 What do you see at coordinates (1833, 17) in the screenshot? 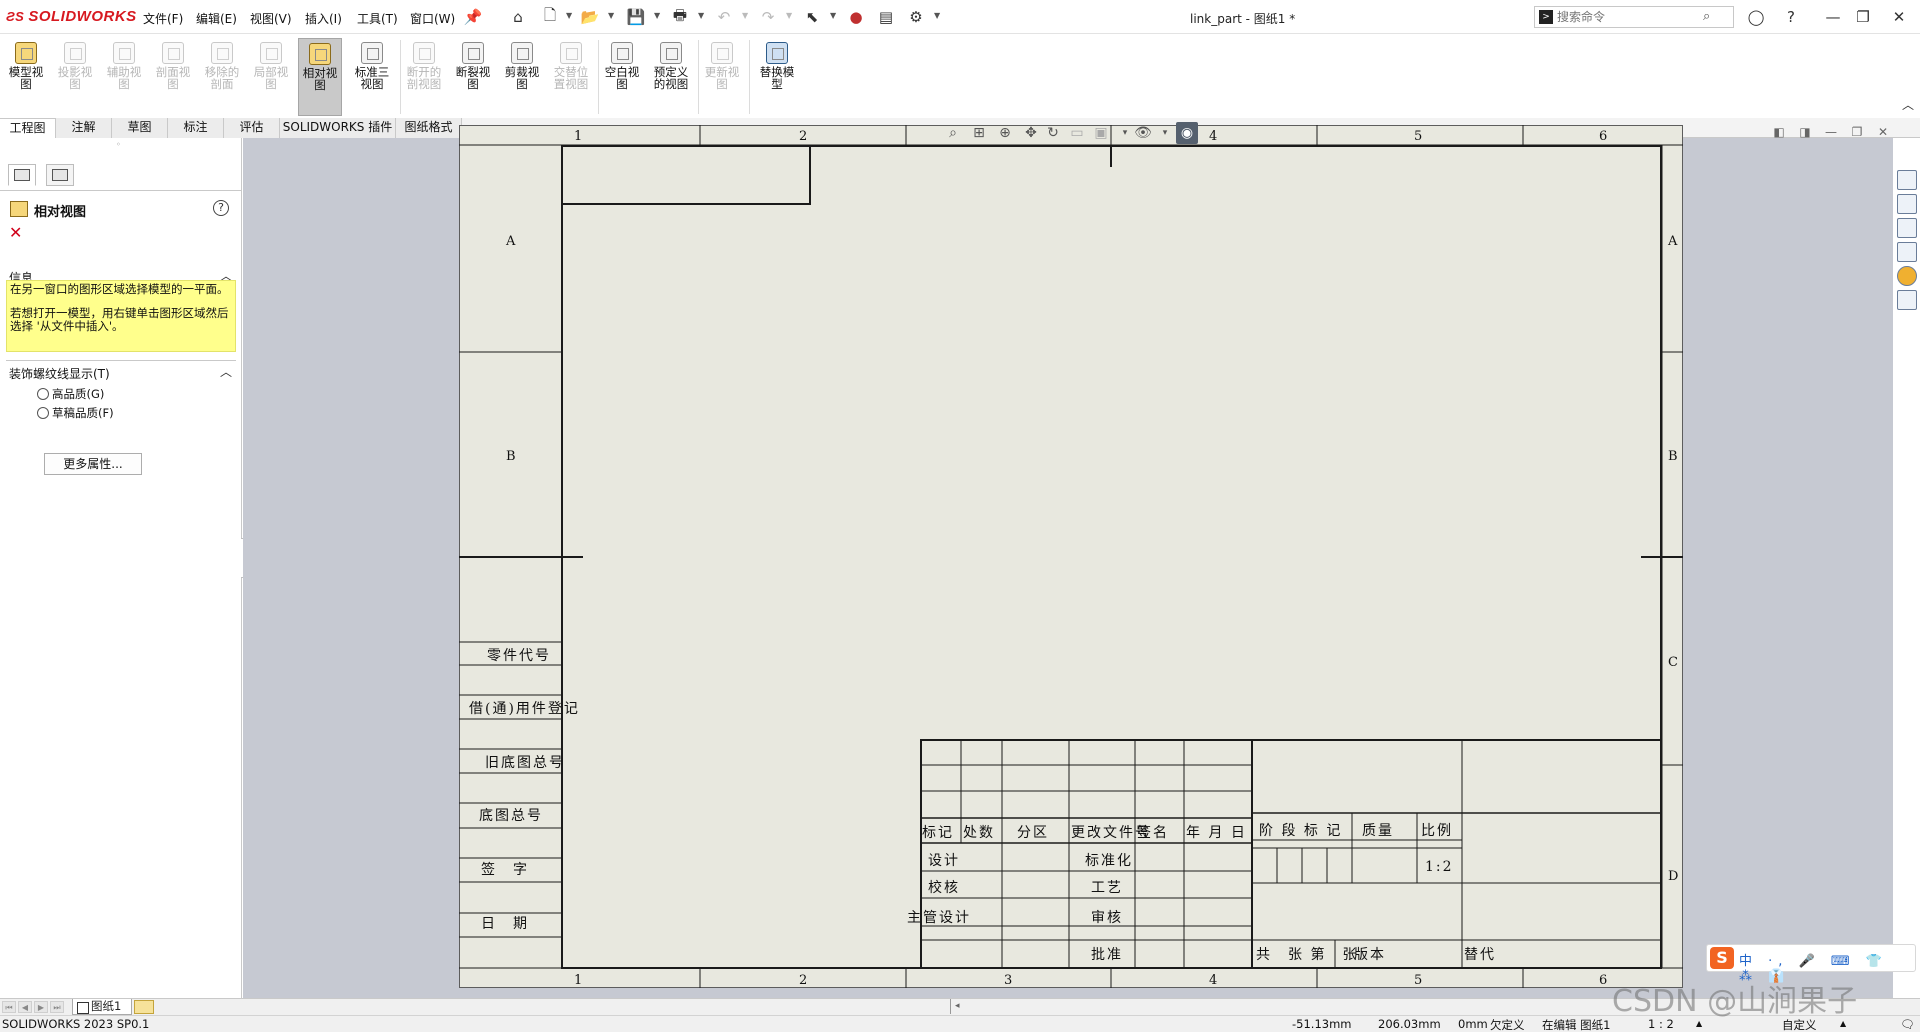
I see `minimize-icon: —` at bounding box center [1833, 17].